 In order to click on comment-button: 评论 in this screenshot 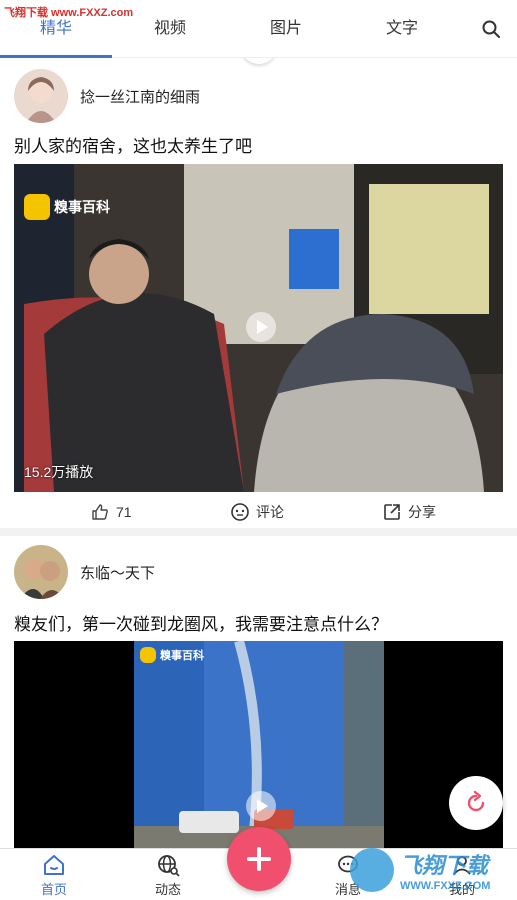, I will do `click(257, 512)`.